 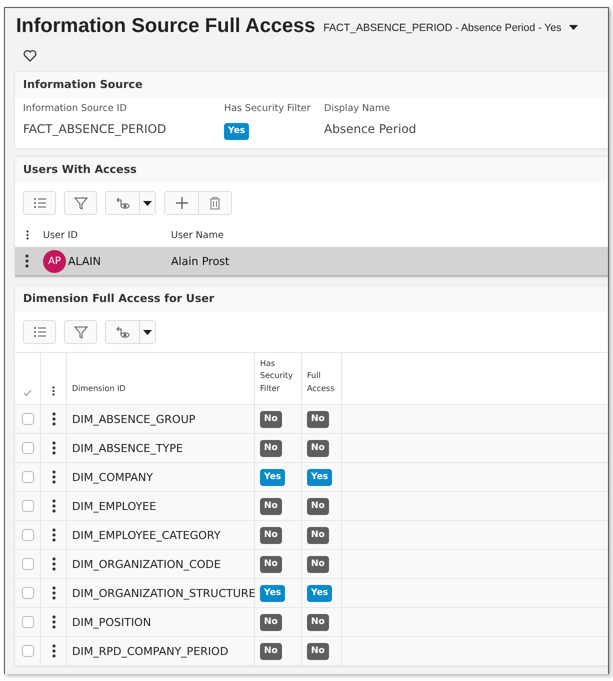 What do you see at coordinates (161, 622) in the screenshot?
I see `table-cell: DIM_POSITION` at bounding box center [161, 622].